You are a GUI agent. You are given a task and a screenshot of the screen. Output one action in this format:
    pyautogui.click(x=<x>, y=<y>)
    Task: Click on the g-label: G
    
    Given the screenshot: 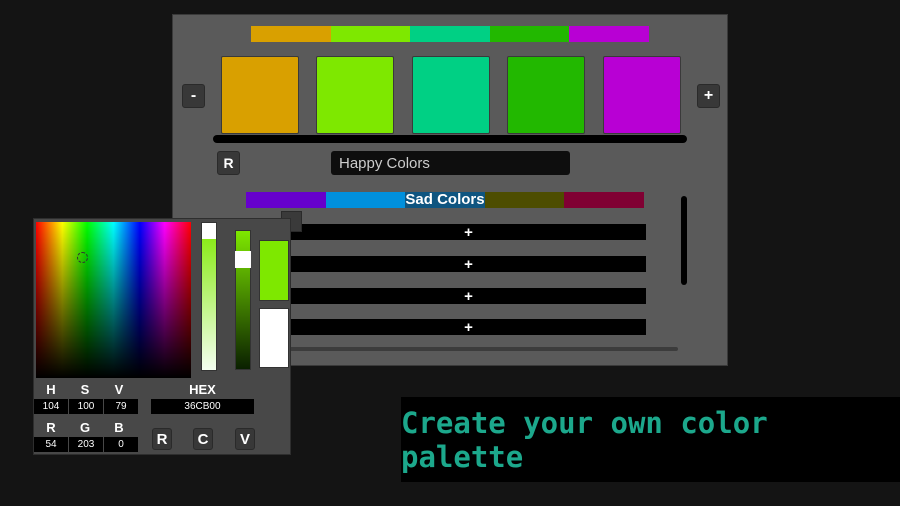 What is the action you would take?
    pyautogui.click(x=85, y=427)
    